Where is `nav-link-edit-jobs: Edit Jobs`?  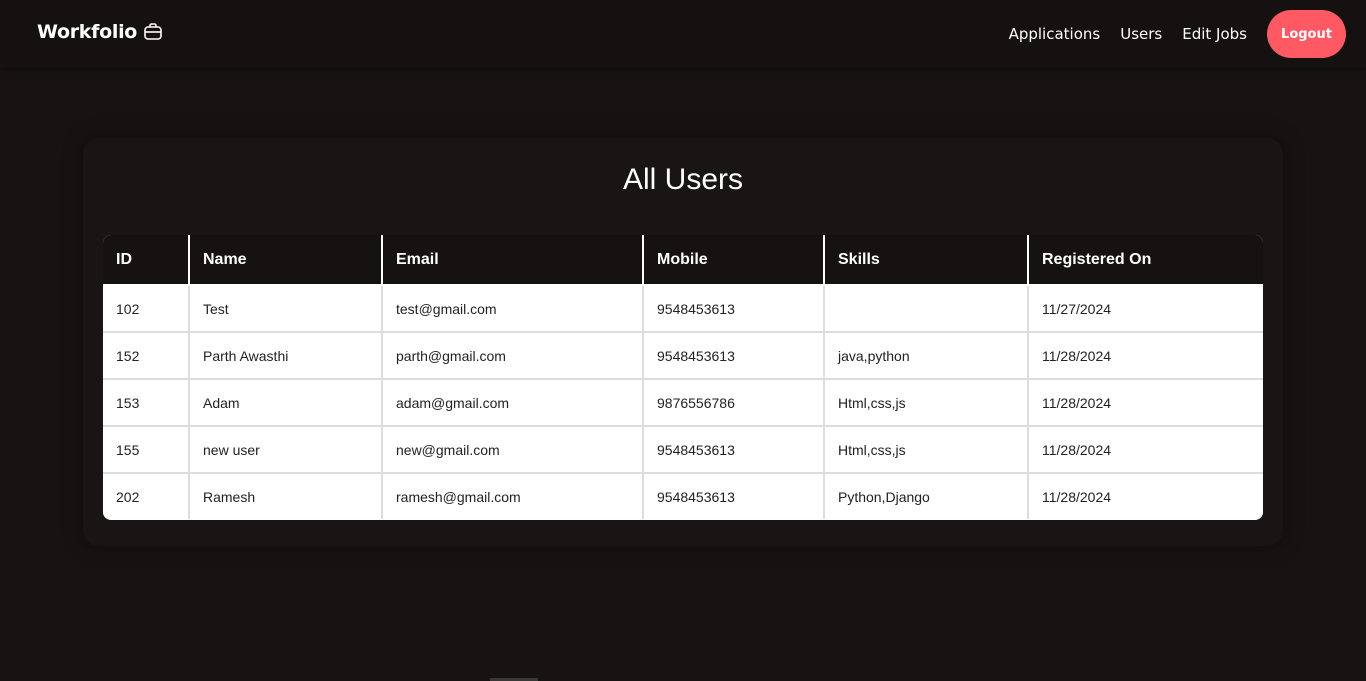
nav-link-edit-jobs: Edit Jobs is located at coordinates (1214, 34).